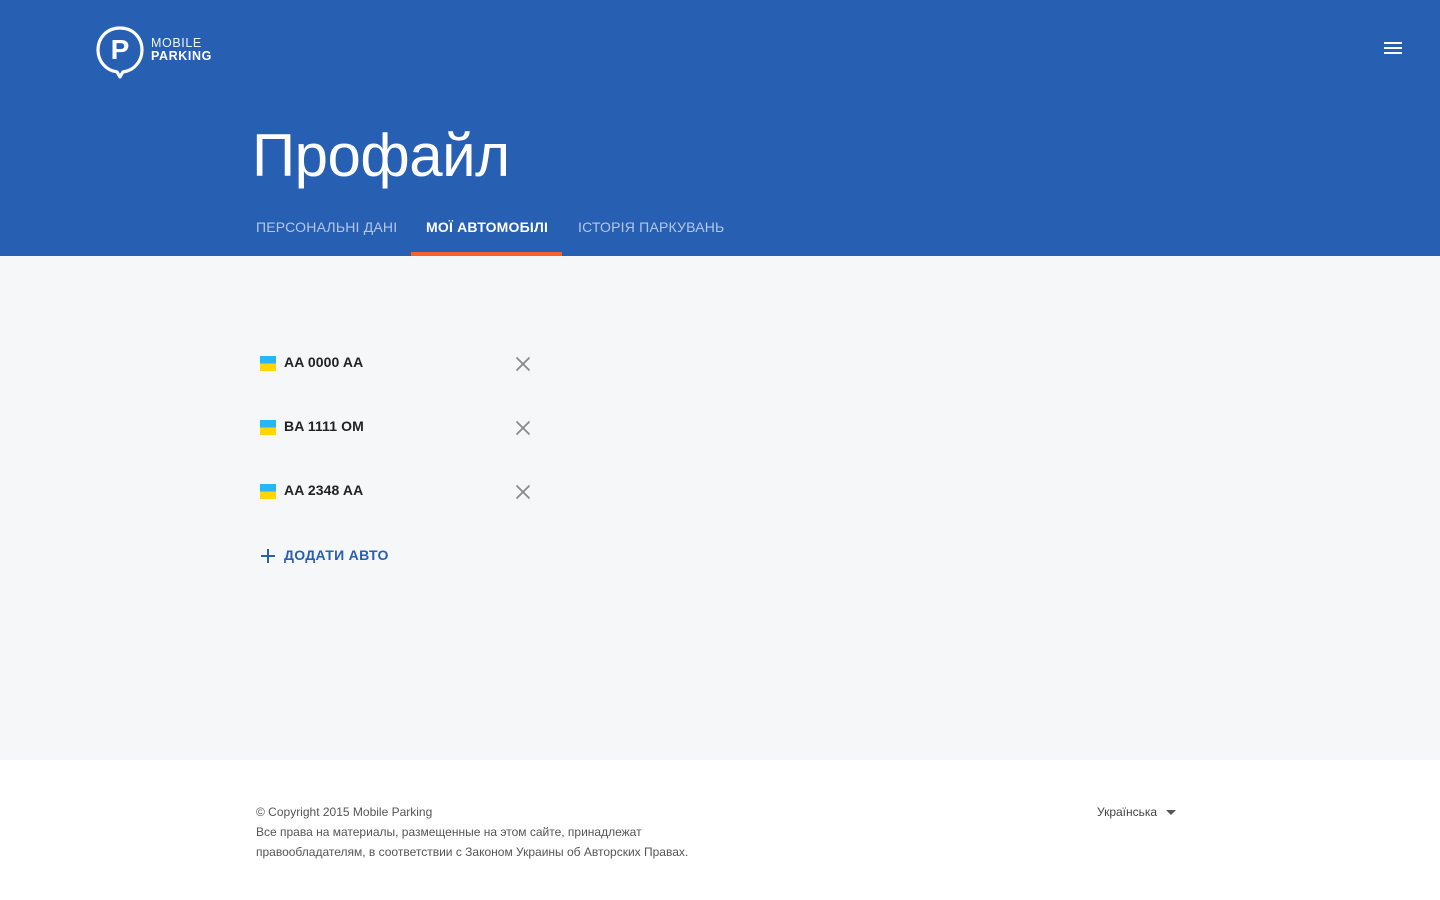  I want to click on tab-personal-data: ПЕРСОНАЛЬНІ ДАНІ, so click(326, 230).